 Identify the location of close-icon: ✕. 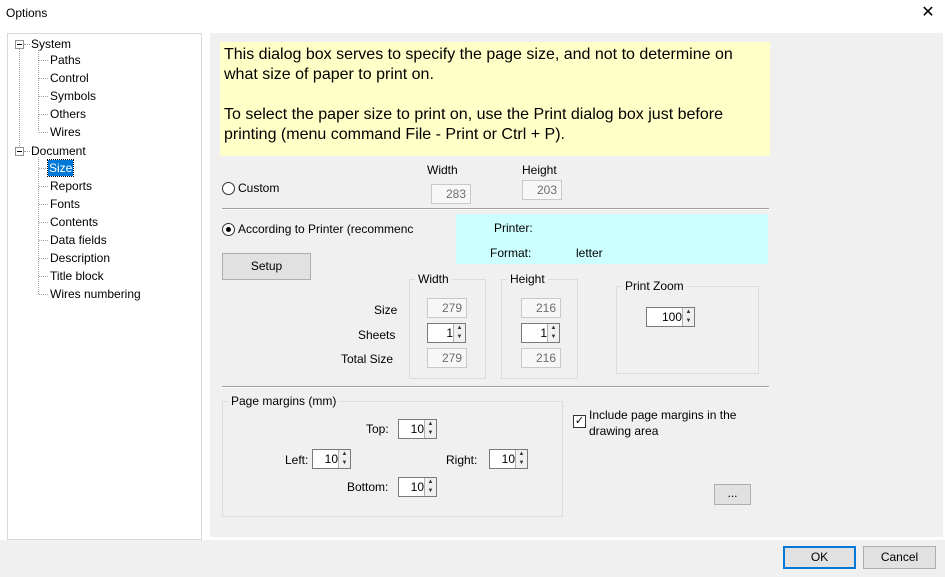
(928, 13).